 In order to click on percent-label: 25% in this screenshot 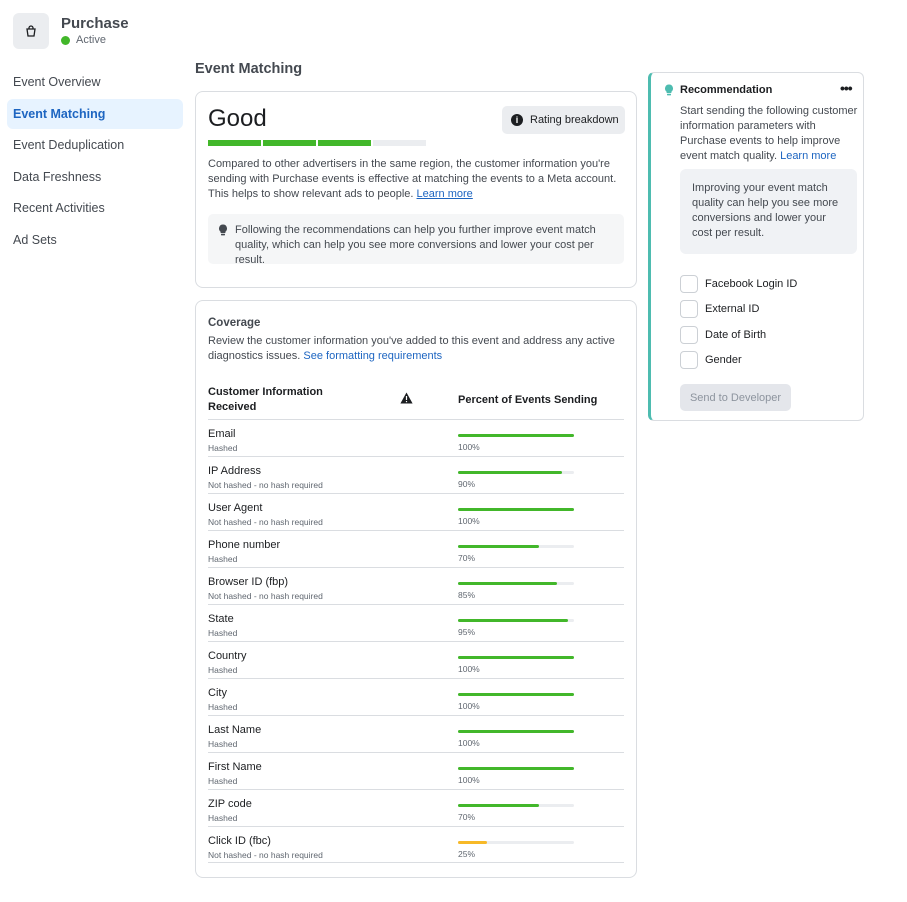, I will do `click(467, 854)`.